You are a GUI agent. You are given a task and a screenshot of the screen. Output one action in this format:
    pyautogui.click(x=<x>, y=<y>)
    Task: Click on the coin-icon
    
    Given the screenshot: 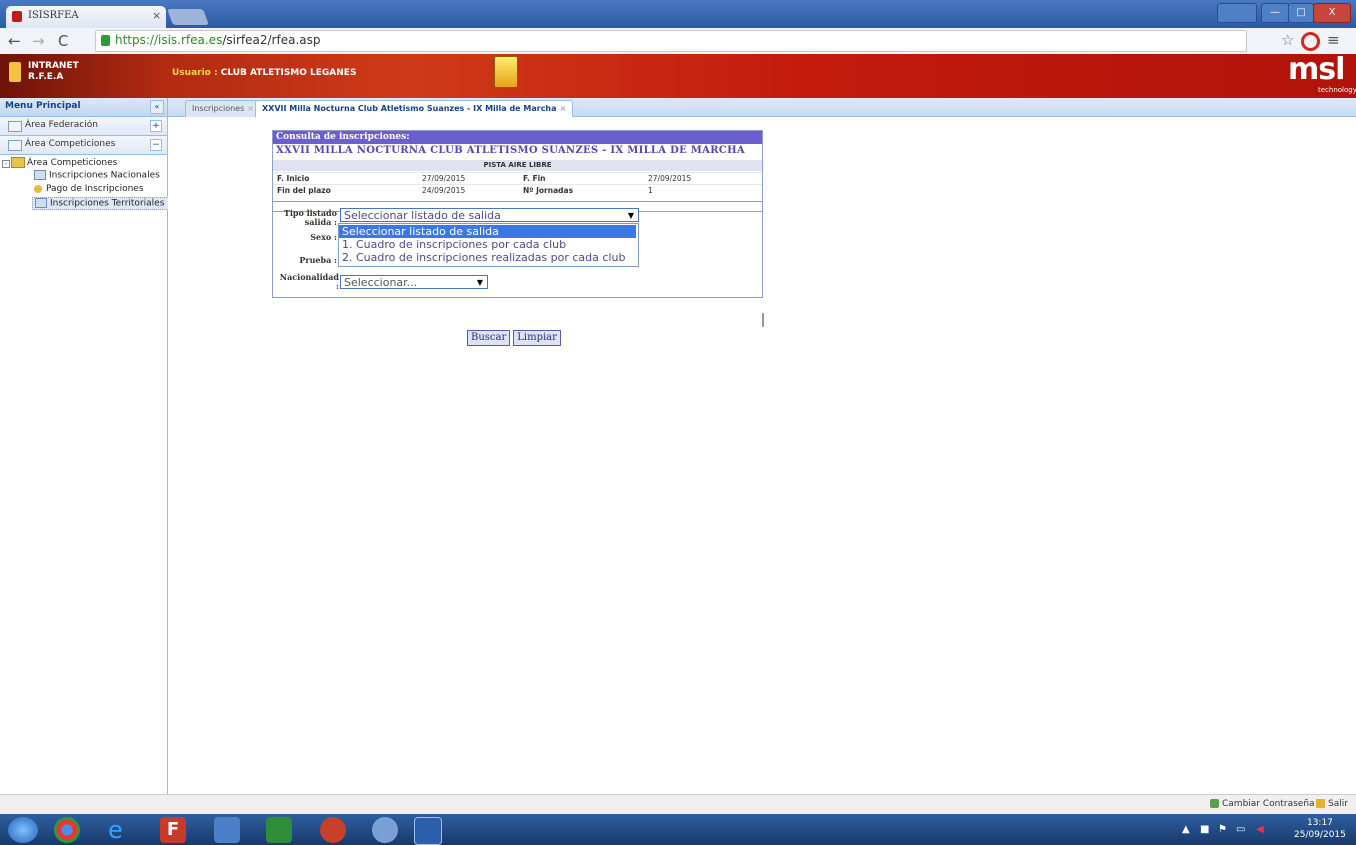 What is the action you would take?
    pyautogui.click(x=38, y=188)
    